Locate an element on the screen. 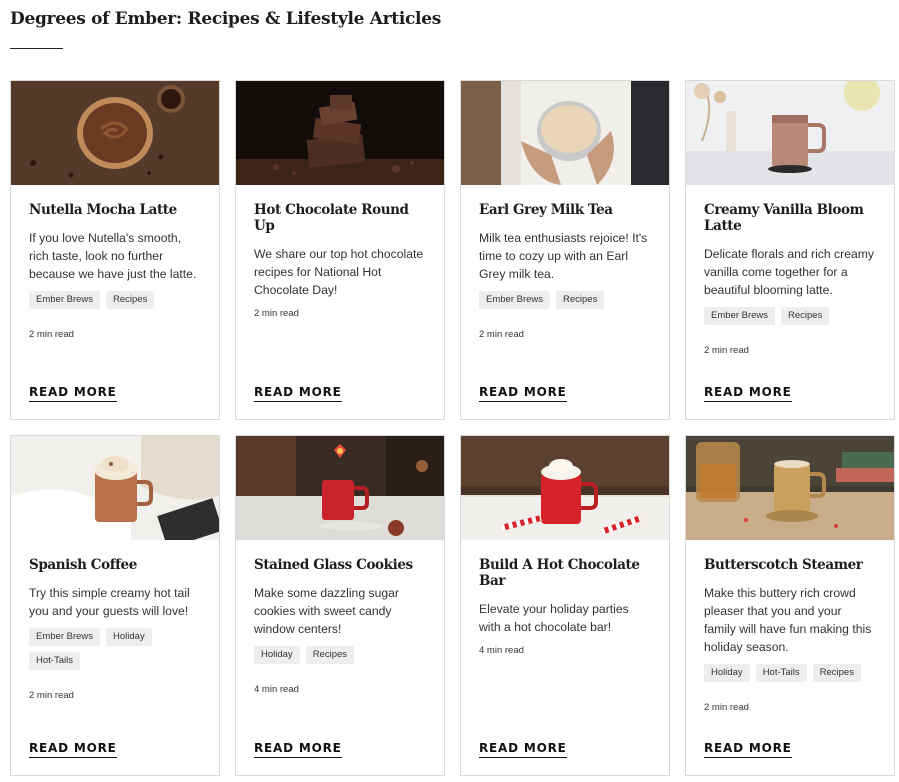 This screenshot has height=782, width=899. title-divider is located at coordinates (36, 48).